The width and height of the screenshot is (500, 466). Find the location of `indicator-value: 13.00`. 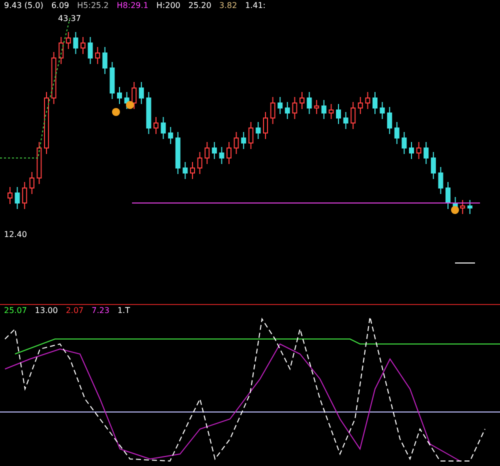

indicator-value: 13.00 is located at coordinates (46, 310).